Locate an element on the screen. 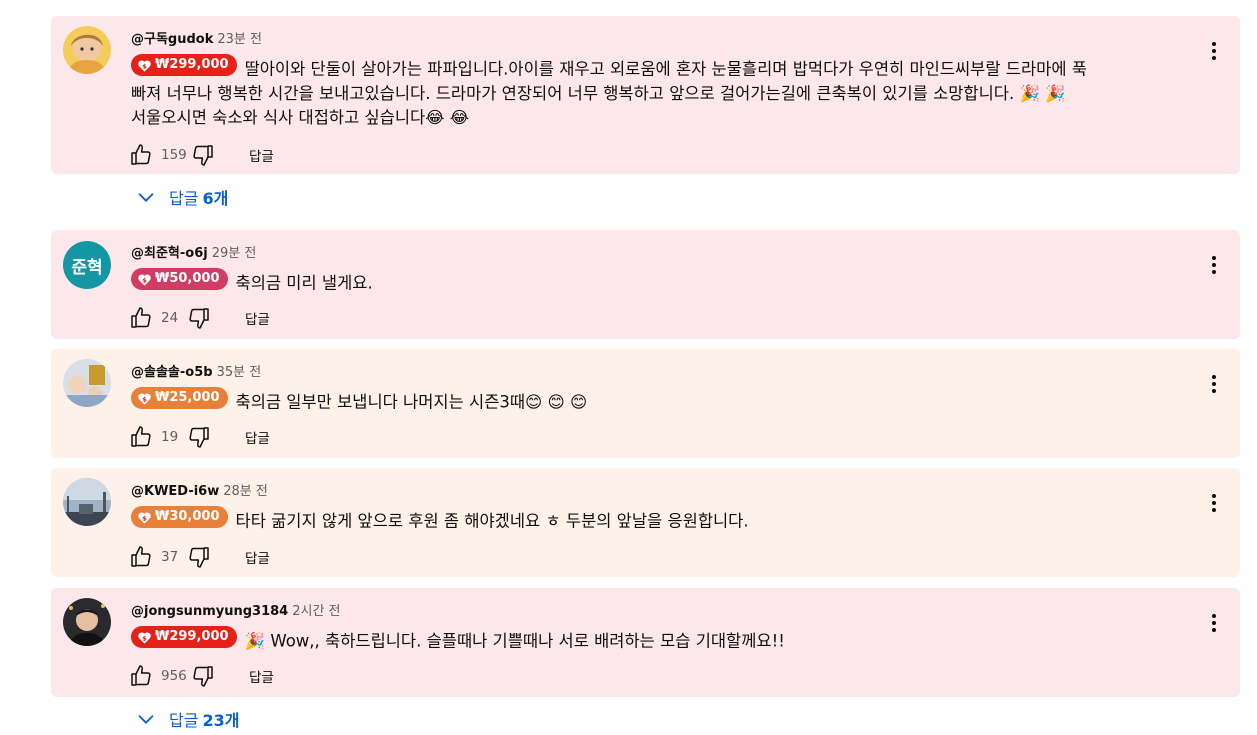 Image resolution: width=1257 pixels, height=735 pixels. comment-actions: 24 답글 is located at coordinates (199, 318).